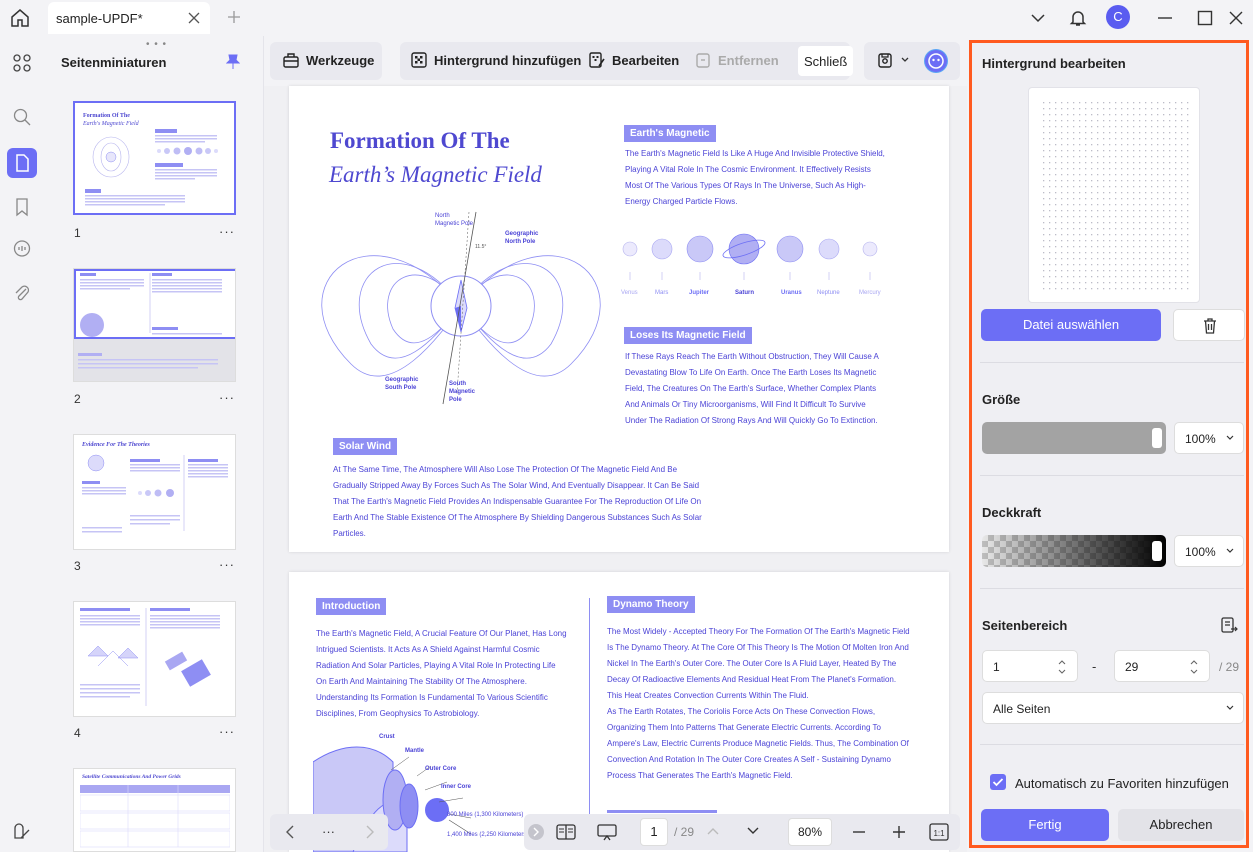  What do you see at coordinates (1118, 17) in the screenshot?
I see `avatar: C` at bounding box center [1118, 17].